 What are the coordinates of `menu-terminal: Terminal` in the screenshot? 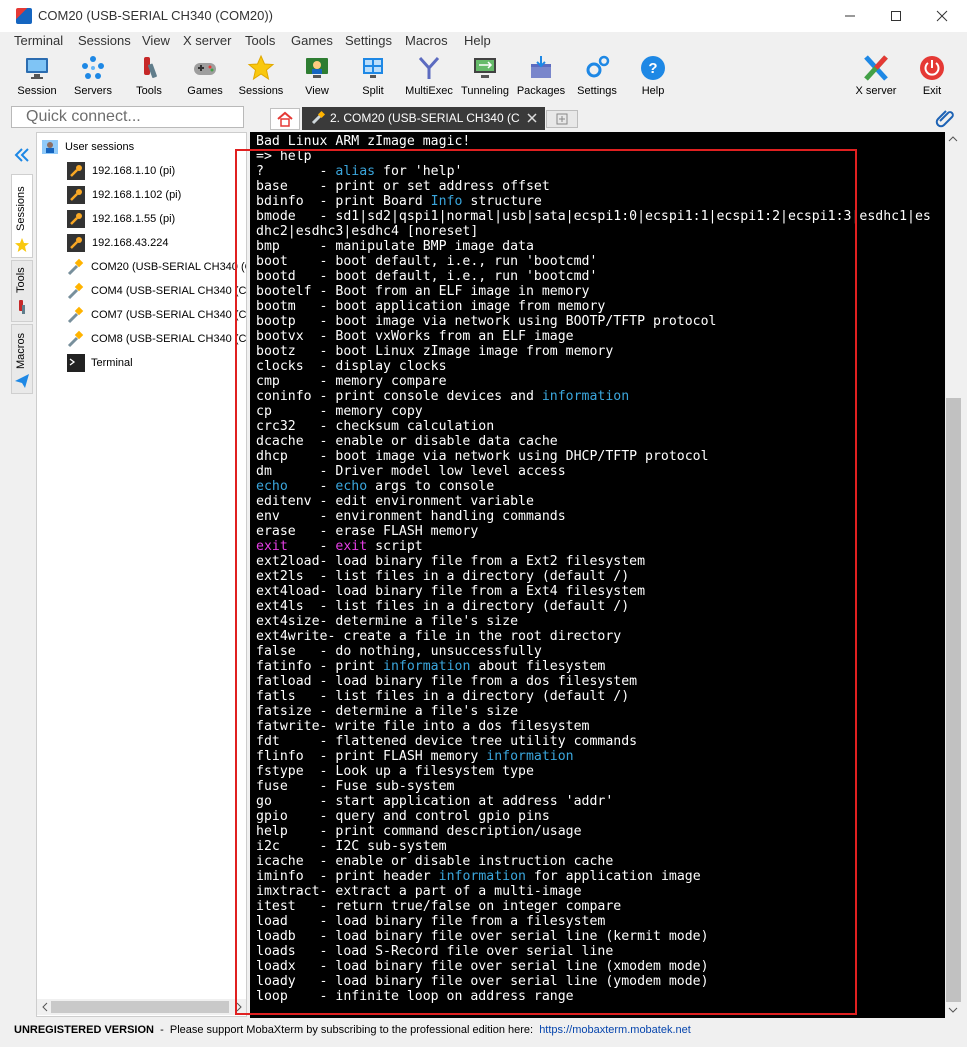 It's located at (38, 40).